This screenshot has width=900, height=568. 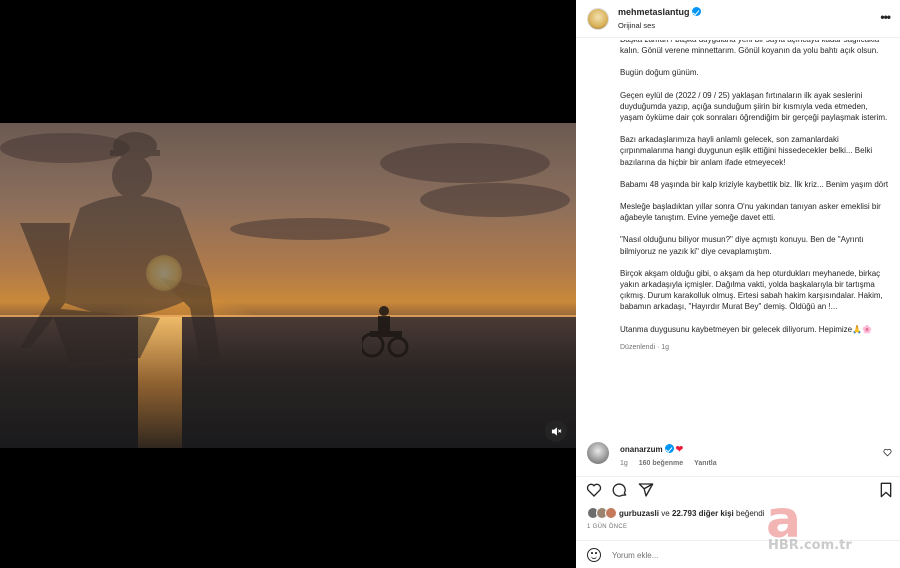 What do you see at coordinates (705, 463) in the screenshot?
I see `reply-button: Yanıtla` at bounding box center [705, 463].